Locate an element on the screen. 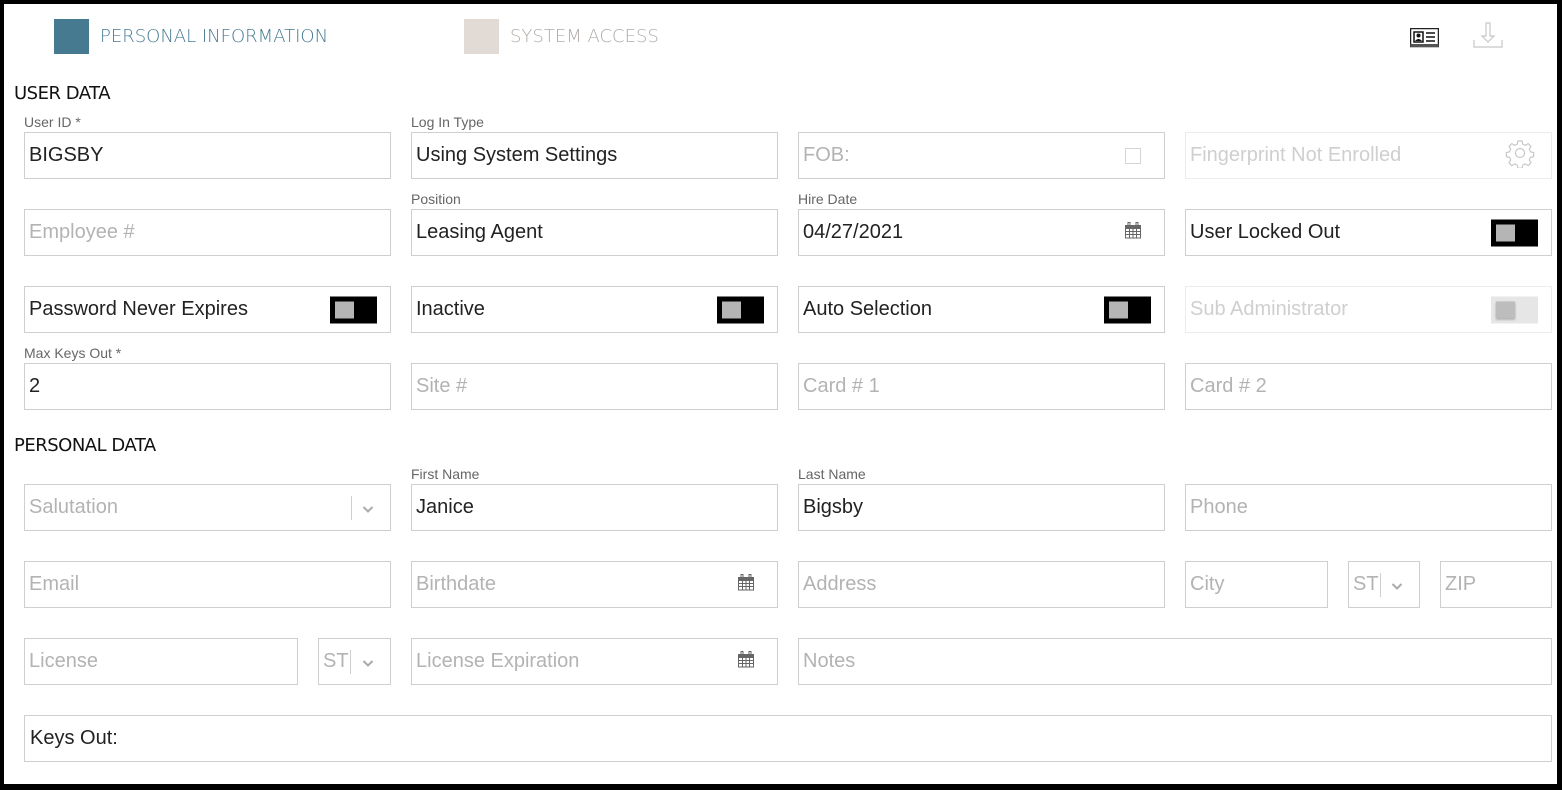  fingerprint-status: Fingerprint Not Enrolled is located at coordinates (1296, 155).